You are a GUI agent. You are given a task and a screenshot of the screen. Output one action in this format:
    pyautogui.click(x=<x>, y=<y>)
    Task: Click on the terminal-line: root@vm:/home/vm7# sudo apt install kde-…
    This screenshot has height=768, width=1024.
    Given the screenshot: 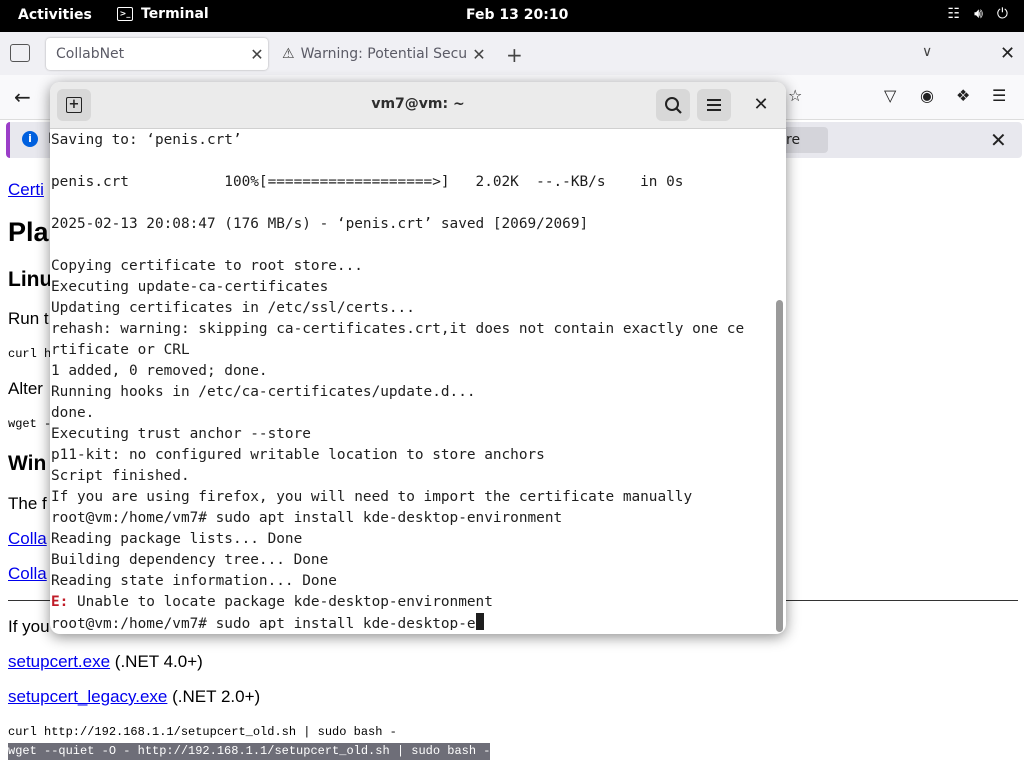 What is the action you would take?
    pyautogui.click(x=307, y=518)
    